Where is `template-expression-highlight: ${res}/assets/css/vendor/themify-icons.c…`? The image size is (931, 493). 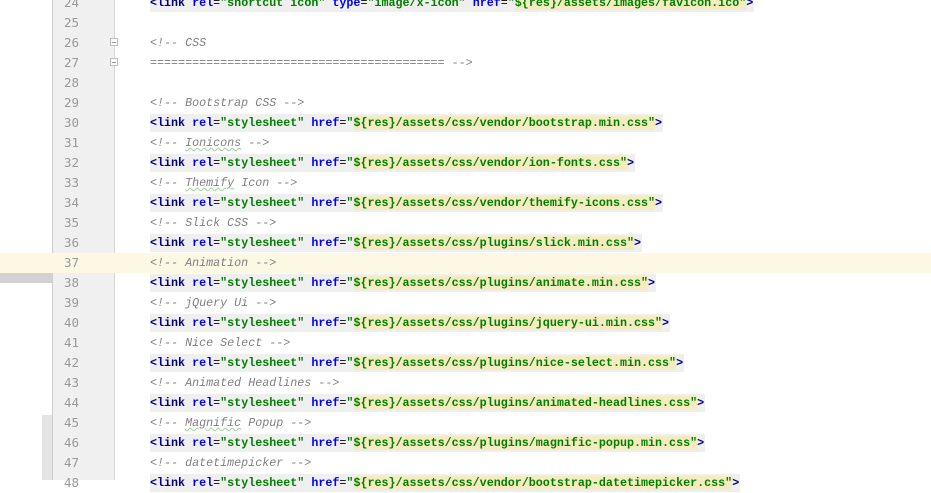 template-expression-highlight: ${res}/assets/css/vendor/themify-icons.c… is located at coordinates (504, 203).